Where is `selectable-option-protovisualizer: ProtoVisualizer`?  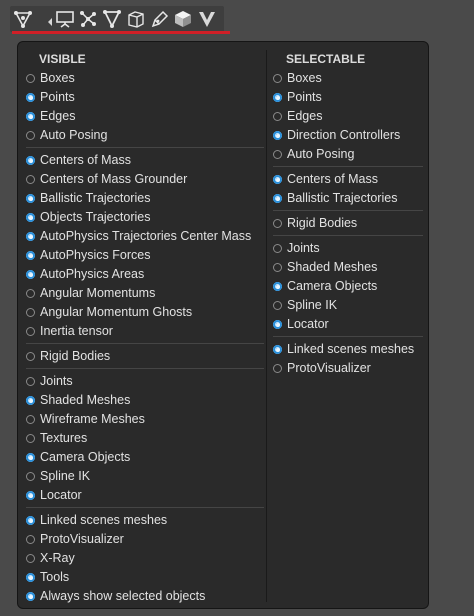
selectable-option-protovisualizer: ProtoVisualizer is located at coordinates (347, 368).